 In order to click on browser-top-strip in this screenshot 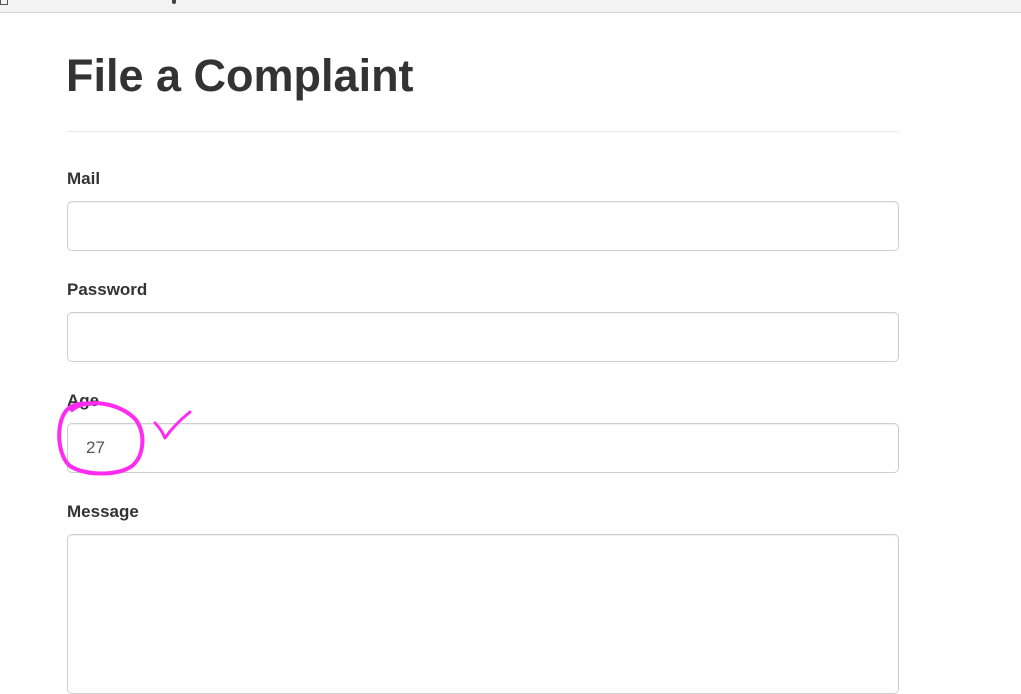, I will do `click(510, 6)`.